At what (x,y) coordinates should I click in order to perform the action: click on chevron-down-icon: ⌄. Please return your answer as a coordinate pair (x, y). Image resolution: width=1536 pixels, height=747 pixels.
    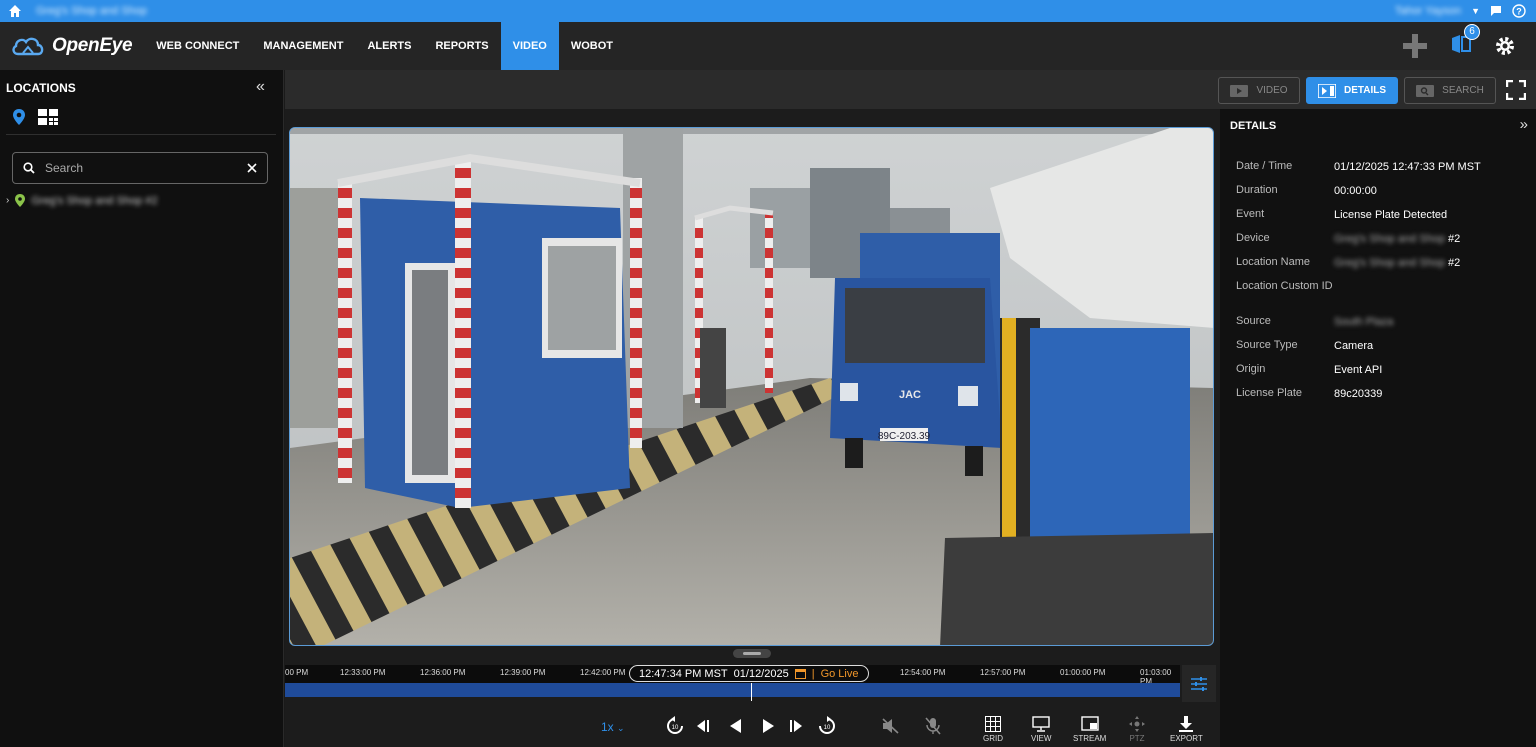
    Looking at the image, I should click on (621, 728).